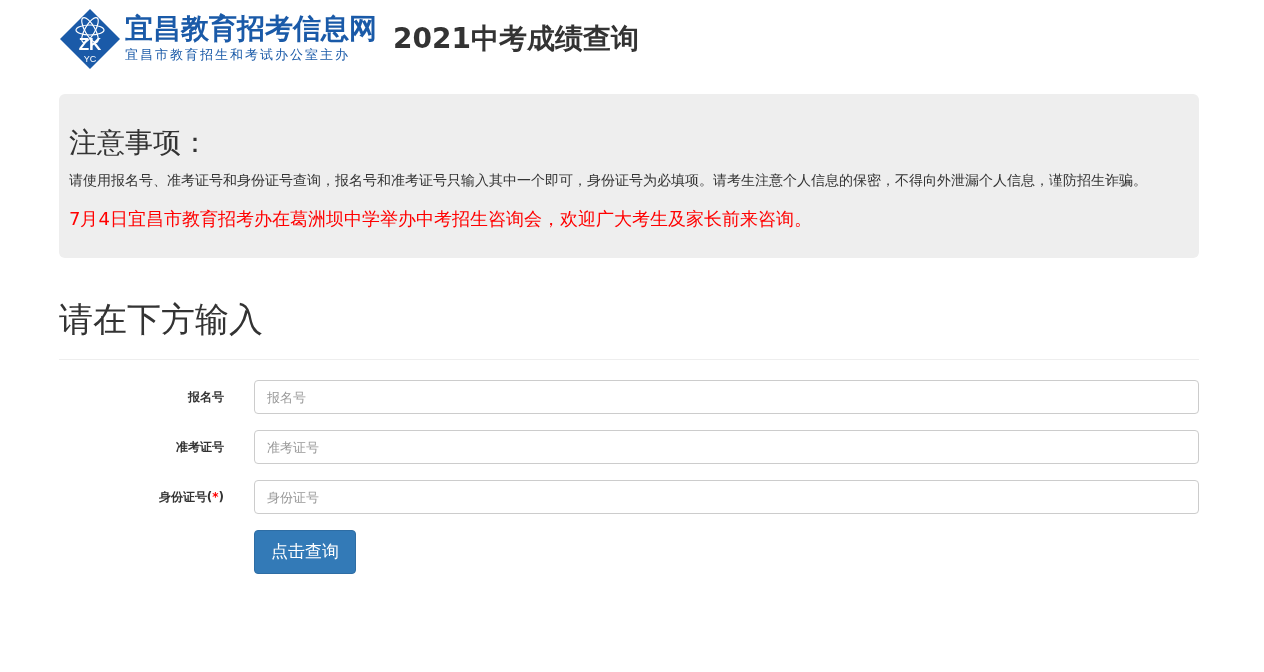 The width and height of the screenshot is (1264, 672). I want to click on input-field: 准考证号, so click(726, 447).